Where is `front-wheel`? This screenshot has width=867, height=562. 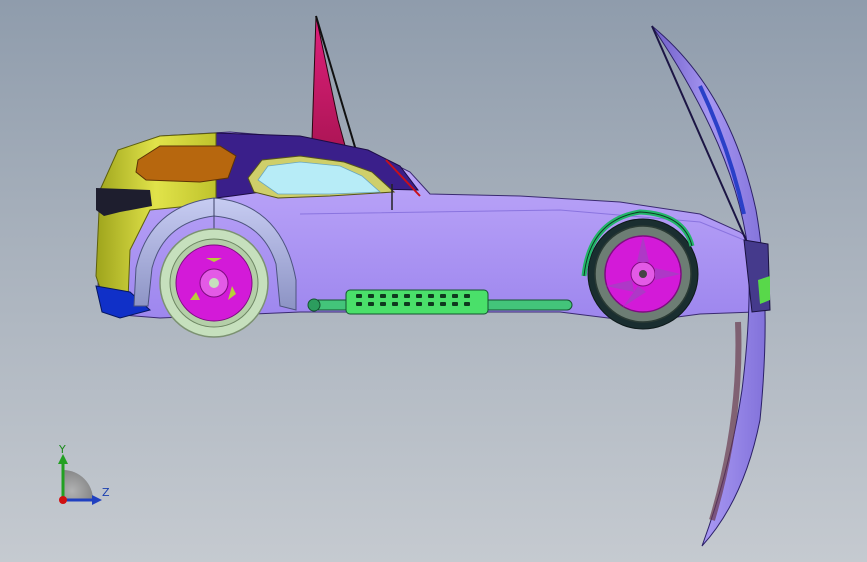
front-wheel is located at coordinates (214, 283).